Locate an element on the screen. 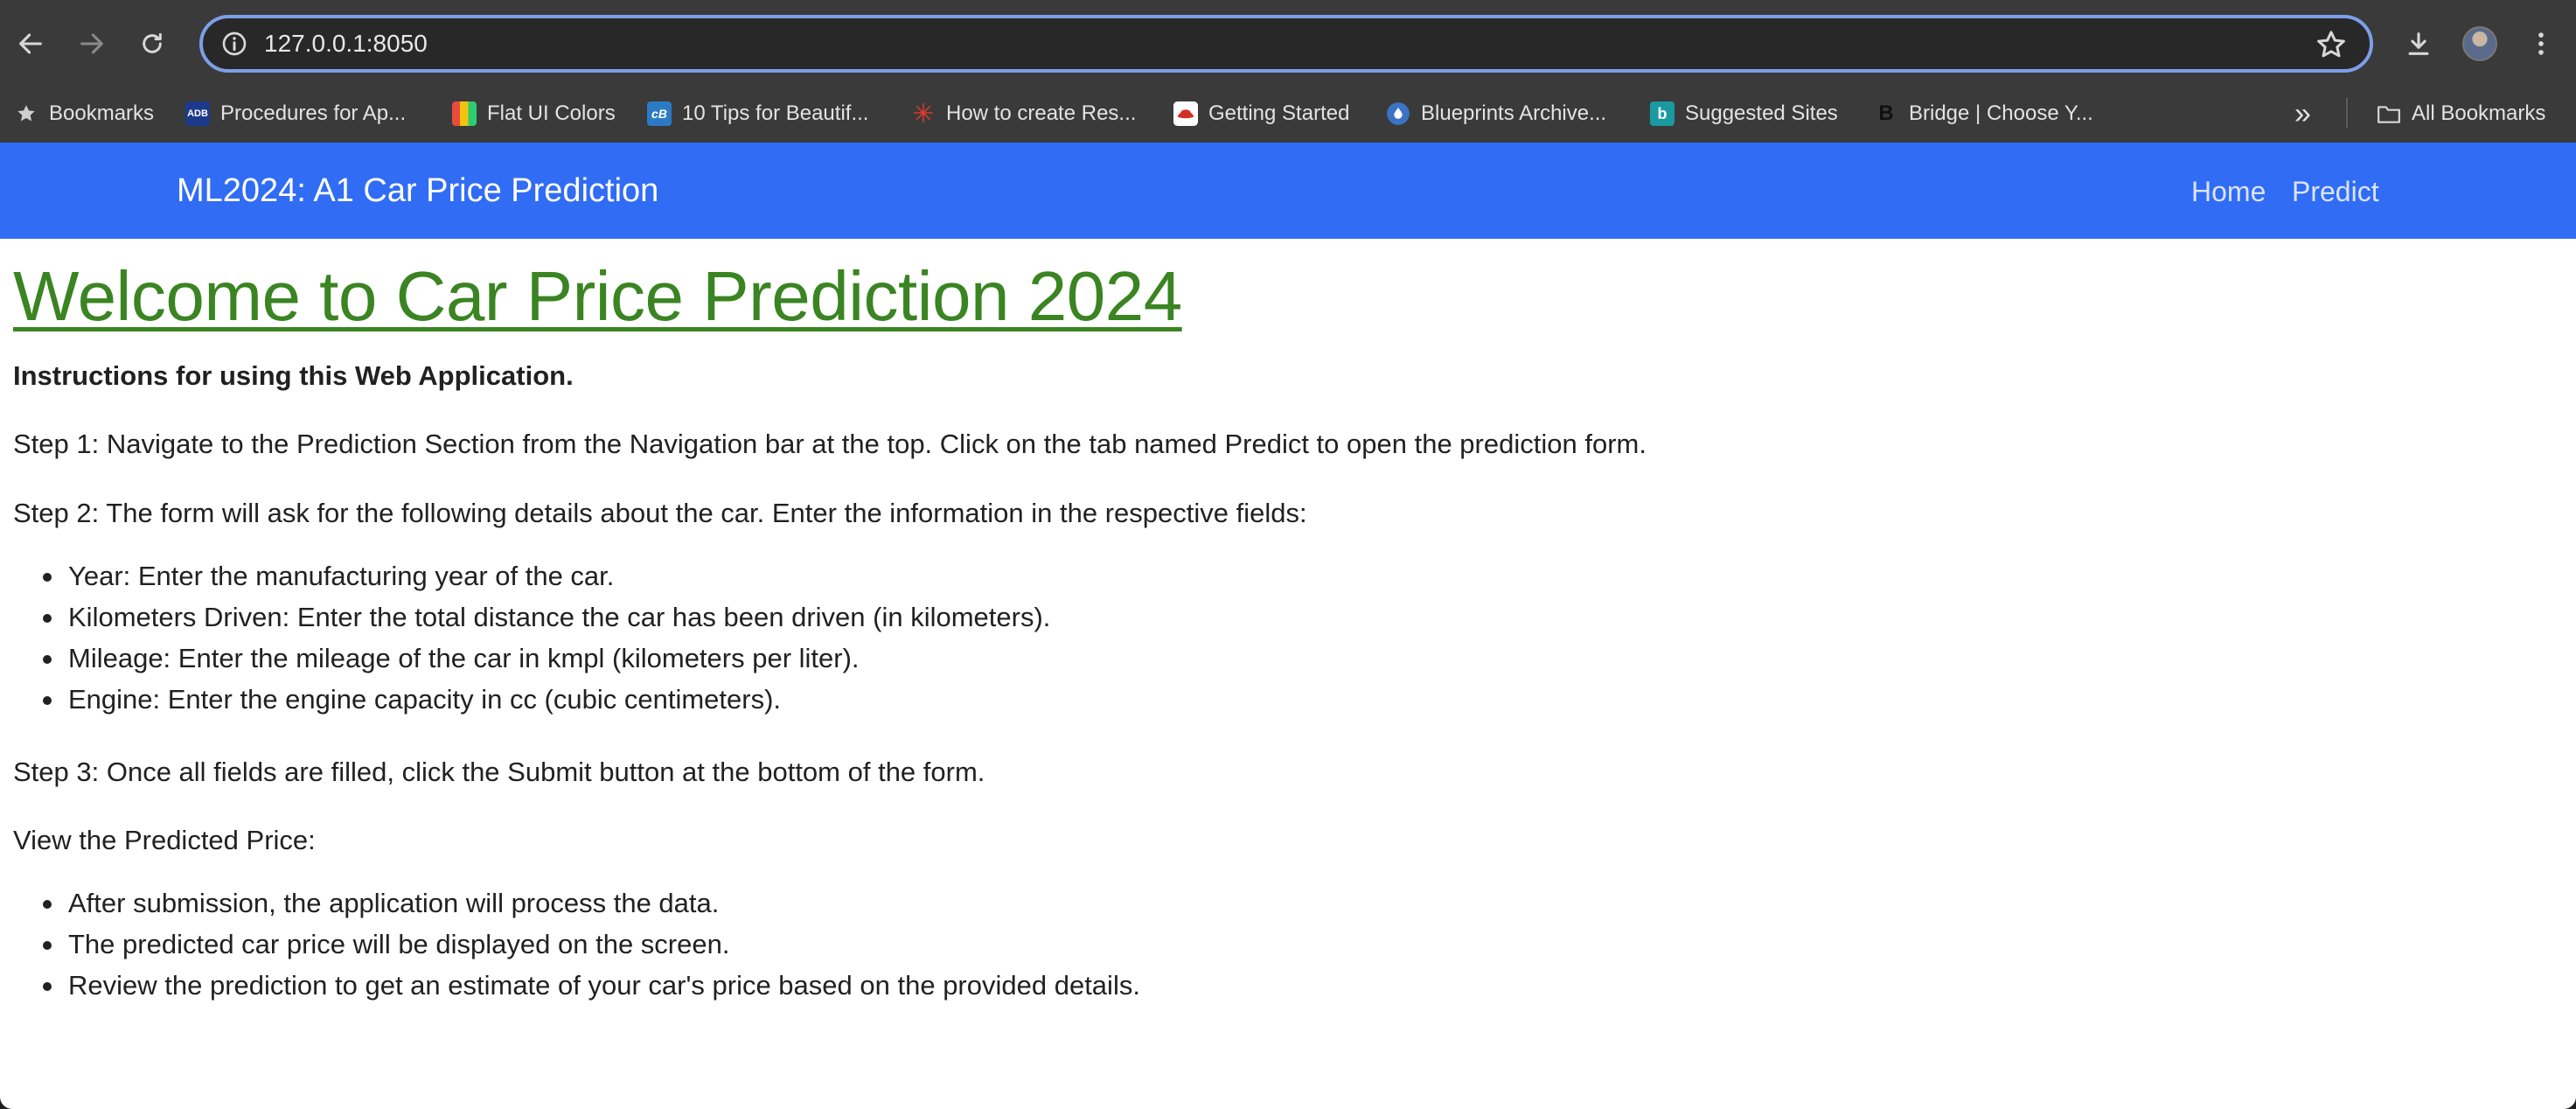 The width and height of the screenshot is (2576, 1109). folder-icon is located at coordinates (2389, 114).